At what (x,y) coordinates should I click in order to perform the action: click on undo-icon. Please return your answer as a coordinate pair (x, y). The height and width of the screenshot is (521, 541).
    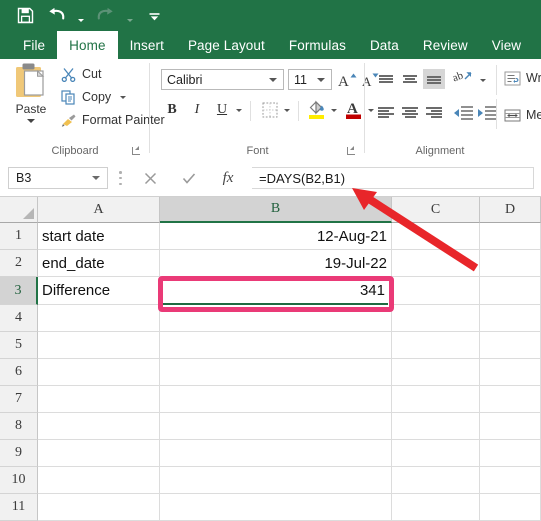
    Looking at the image, I should click on (56, 16).